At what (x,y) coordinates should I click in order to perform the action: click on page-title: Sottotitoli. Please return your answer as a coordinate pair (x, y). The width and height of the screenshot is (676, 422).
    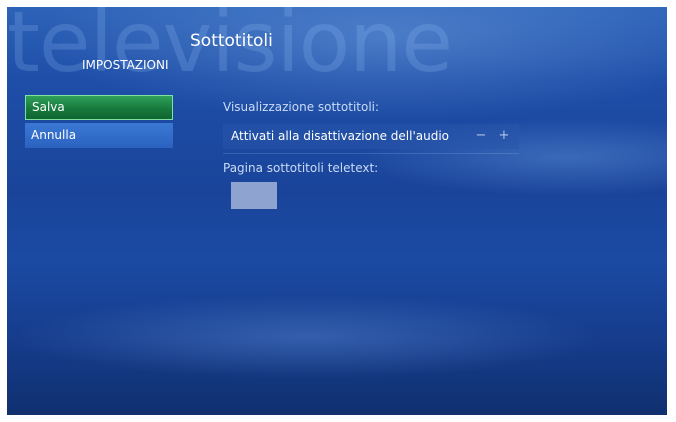
    Looking at the image, I should click on (231, 41).